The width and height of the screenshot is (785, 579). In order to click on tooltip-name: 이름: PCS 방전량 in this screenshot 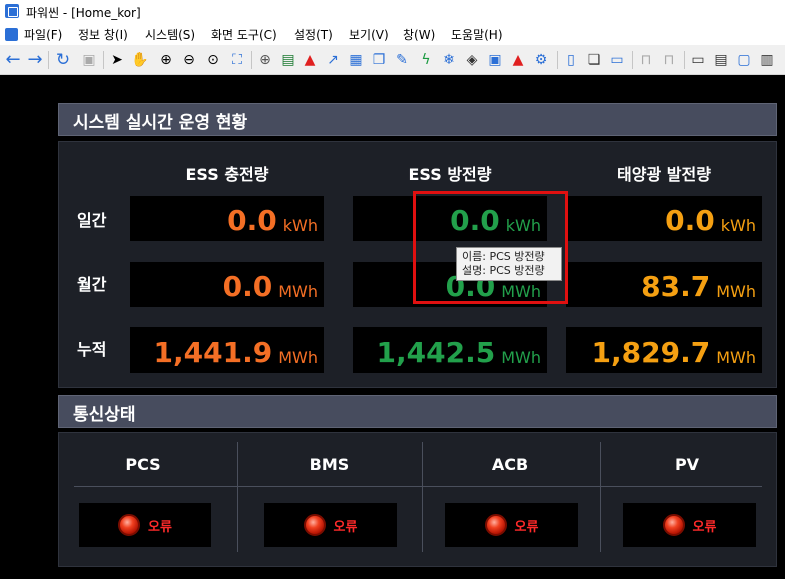, I will do `click(503, 256)`.